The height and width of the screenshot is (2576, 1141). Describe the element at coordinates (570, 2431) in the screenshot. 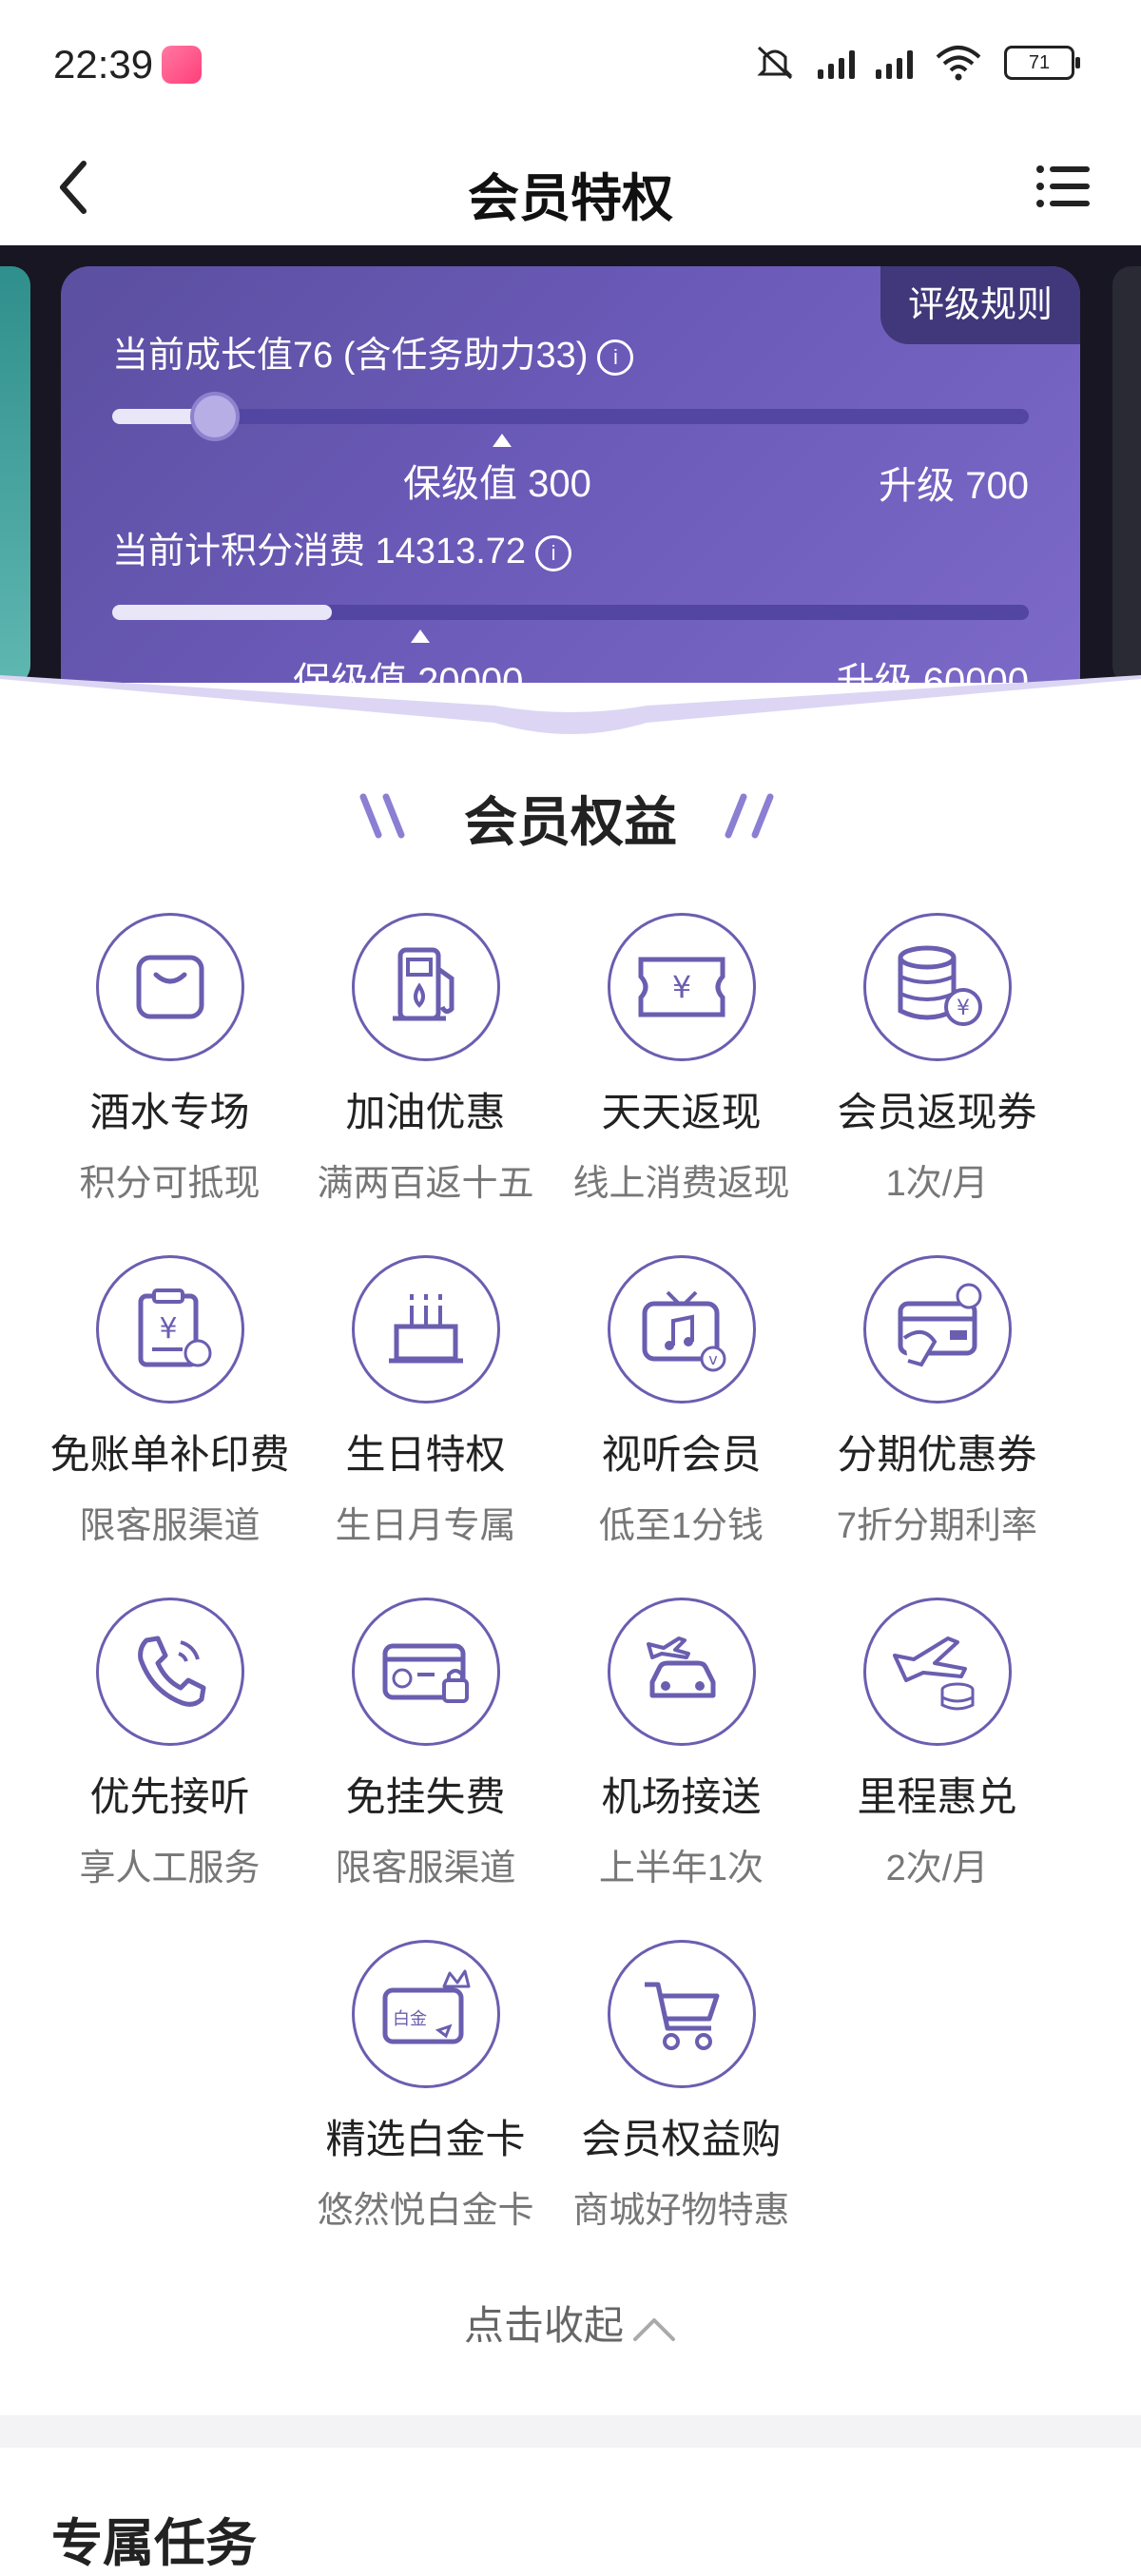

I see `section-divider` at that location.